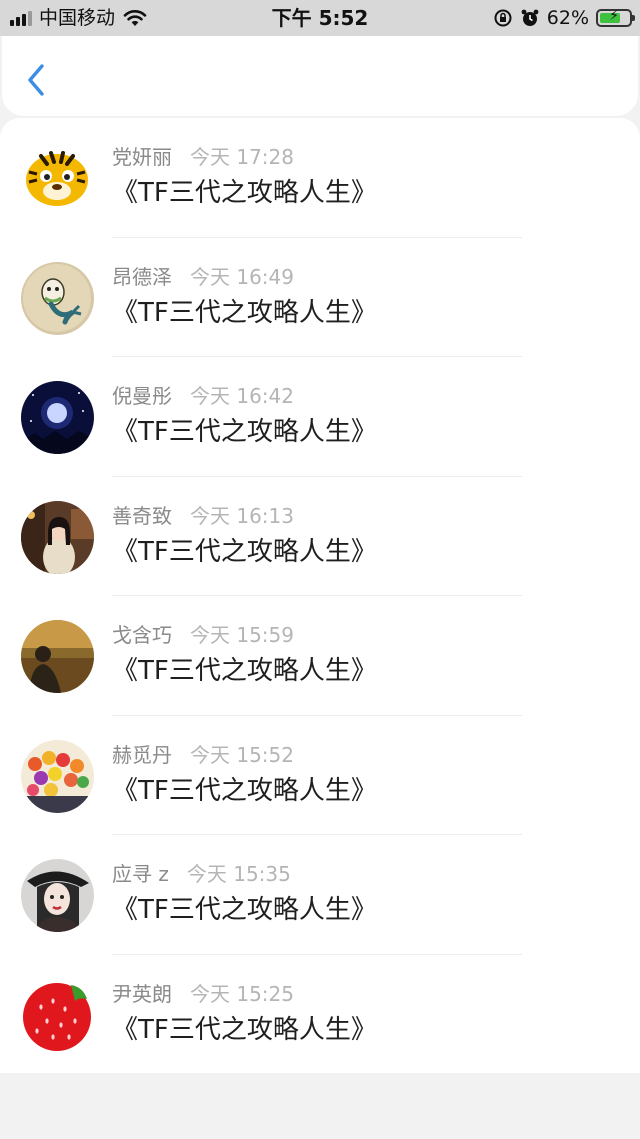 The height and width of the screenshot is (1139, 640). I want to click on sunset-person-avatar, so click(57, 656).